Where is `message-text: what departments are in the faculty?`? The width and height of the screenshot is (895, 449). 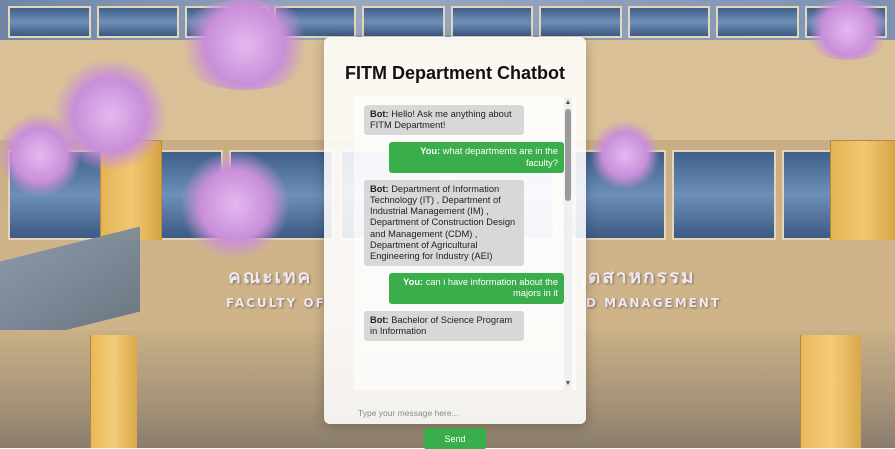 message-text: what departments are in the faculty? is located at coordinates (500, 157).